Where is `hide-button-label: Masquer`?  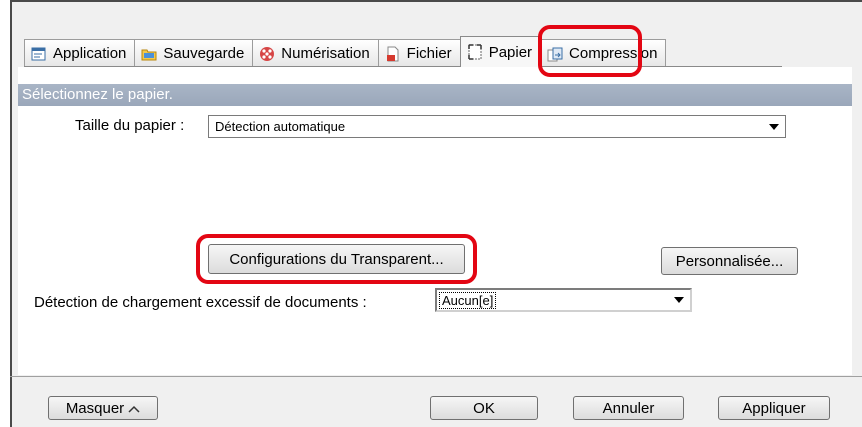
hide-button-label: Masquer is located at coordinates (95, 408).